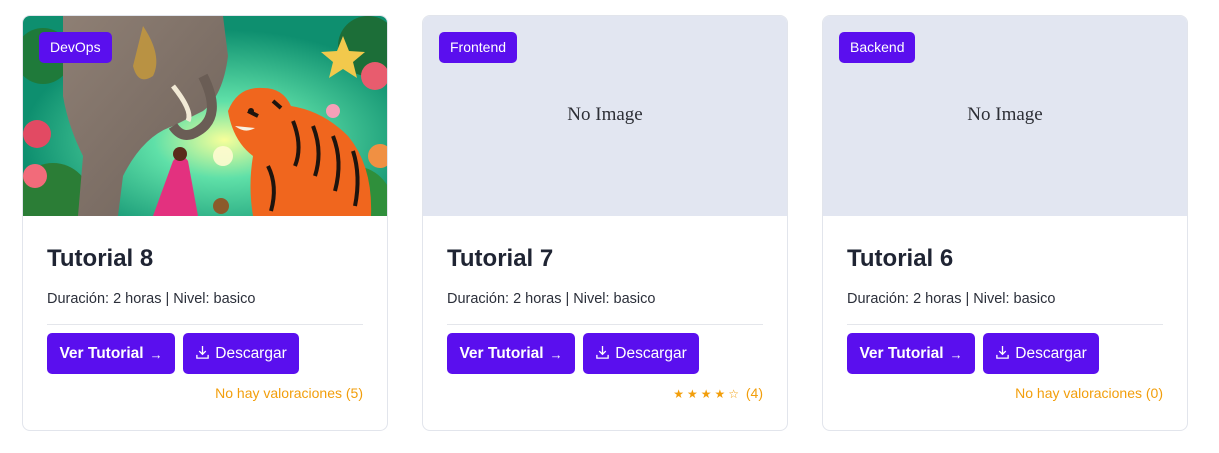 This screenshot has width=1219, height=453. Describe the element at coordinates (100, 258) in the screenshot. I see `card-title: Tutorial 8` at that location.